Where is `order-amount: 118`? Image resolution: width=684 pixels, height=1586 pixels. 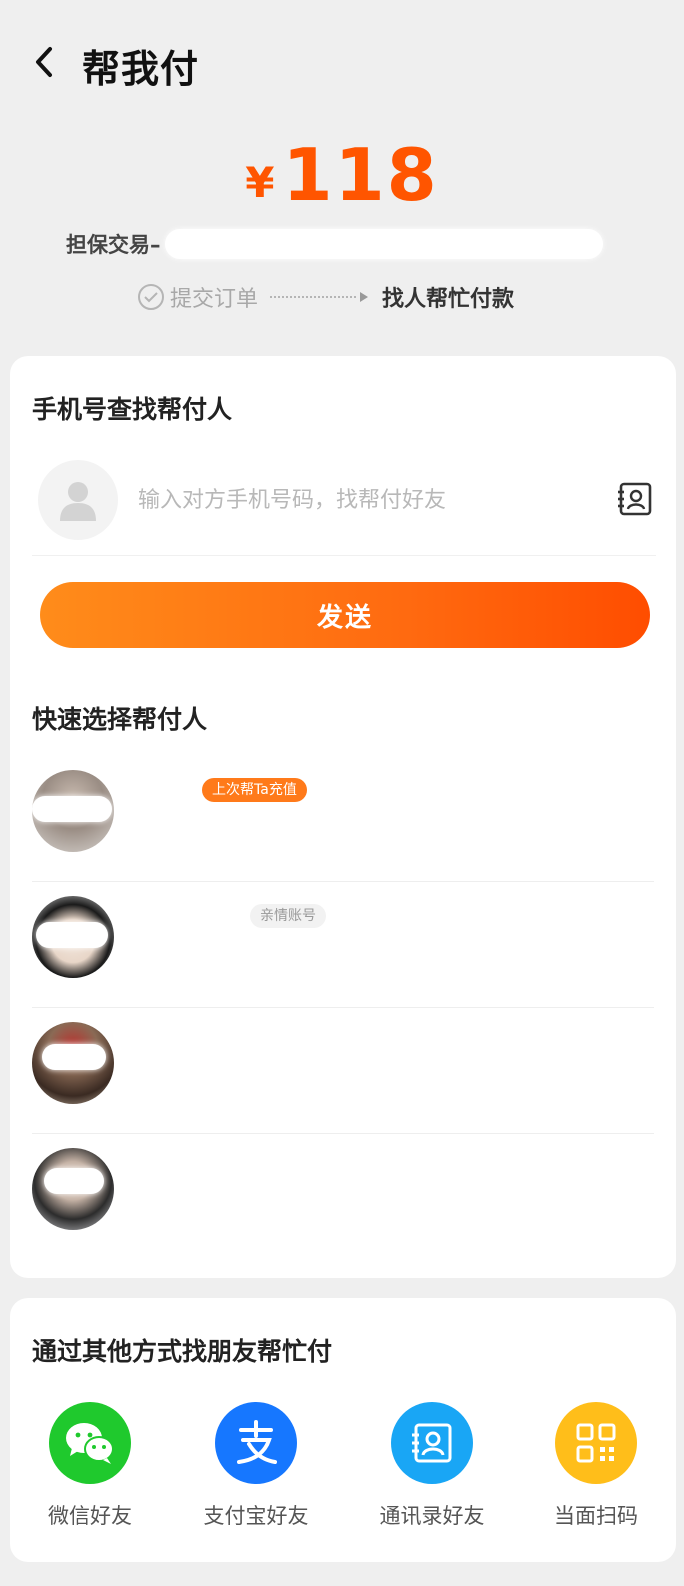
order-amount: 118 is located at coordinates (360, 175).